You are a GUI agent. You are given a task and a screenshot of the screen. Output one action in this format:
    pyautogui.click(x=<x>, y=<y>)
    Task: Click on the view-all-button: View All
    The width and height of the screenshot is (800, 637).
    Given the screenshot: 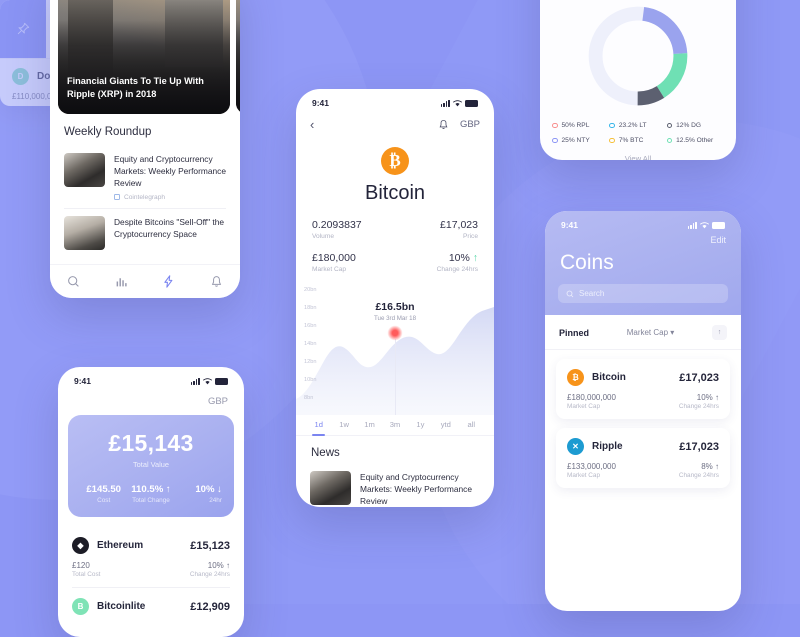 What is the action you would take?
    pyautogui.click(x=638, y=156)
    